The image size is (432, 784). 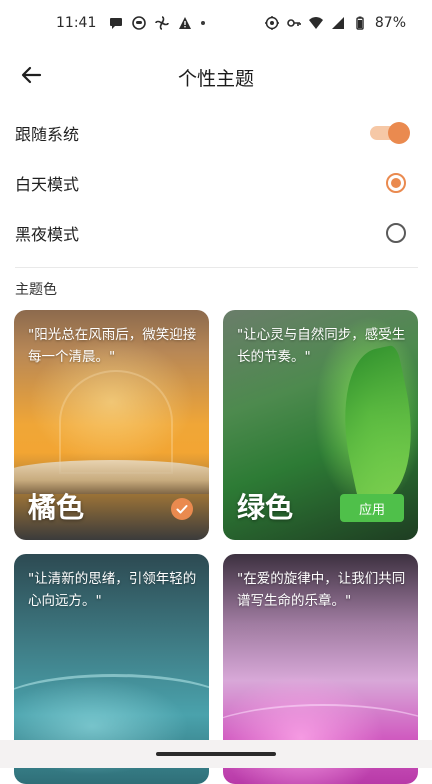 What do you see at coordinates (76, 23) in the screenshot?
I see `status-time: 11:41` at bounding box center [76, 23].